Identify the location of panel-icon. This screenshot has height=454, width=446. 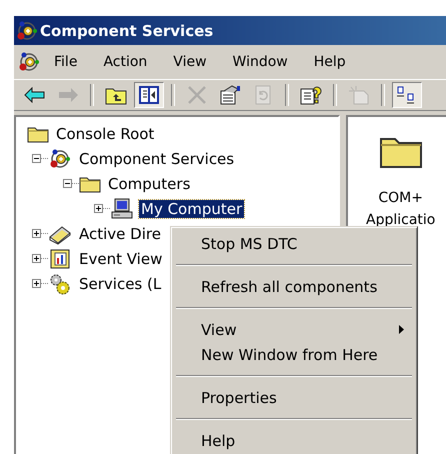
(149, 95).